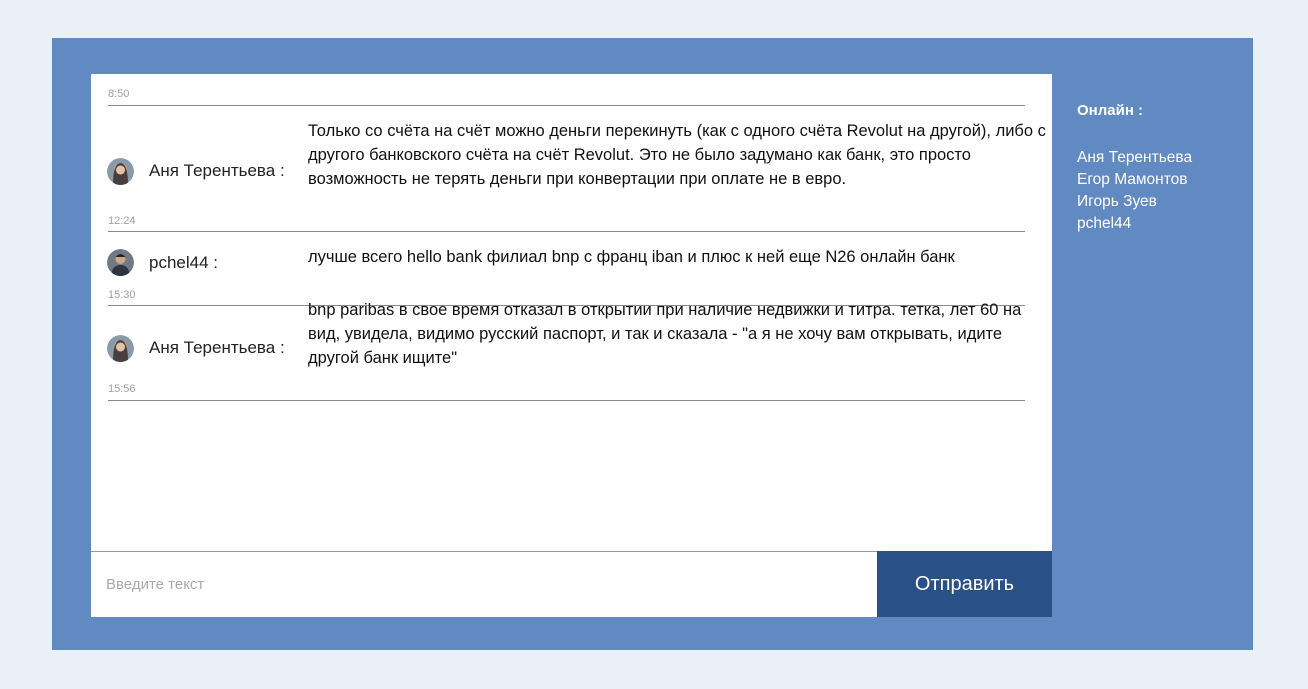 The width and height of the screenshot is (1308, 689). What do you see at coordinates (122, 295) in the screenshot?
I see `message-time: 15:30` at bounding box center [122, 295].